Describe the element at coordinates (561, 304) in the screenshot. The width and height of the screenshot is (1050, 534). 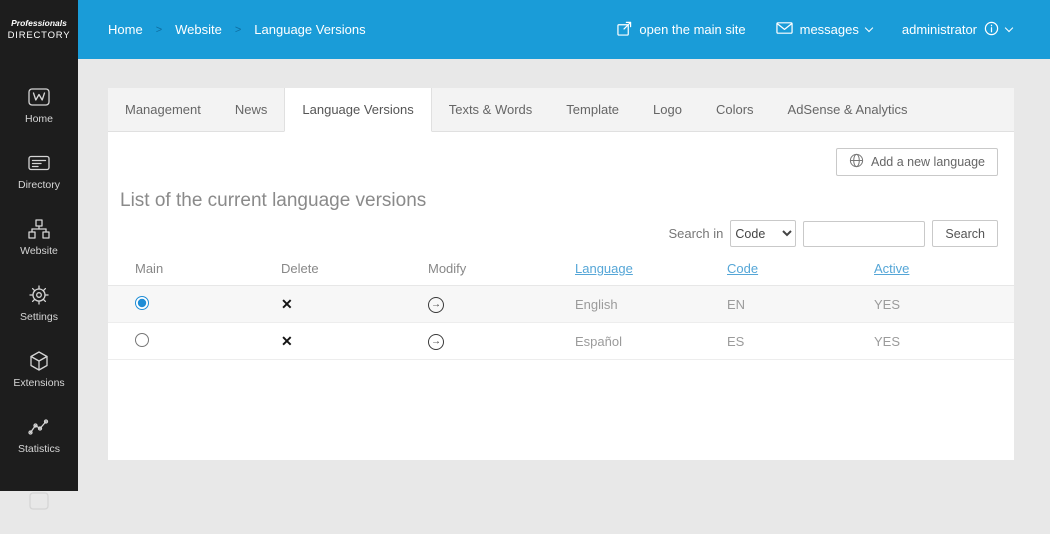
I see `table-row: ✕ → English EN YES` at that location.